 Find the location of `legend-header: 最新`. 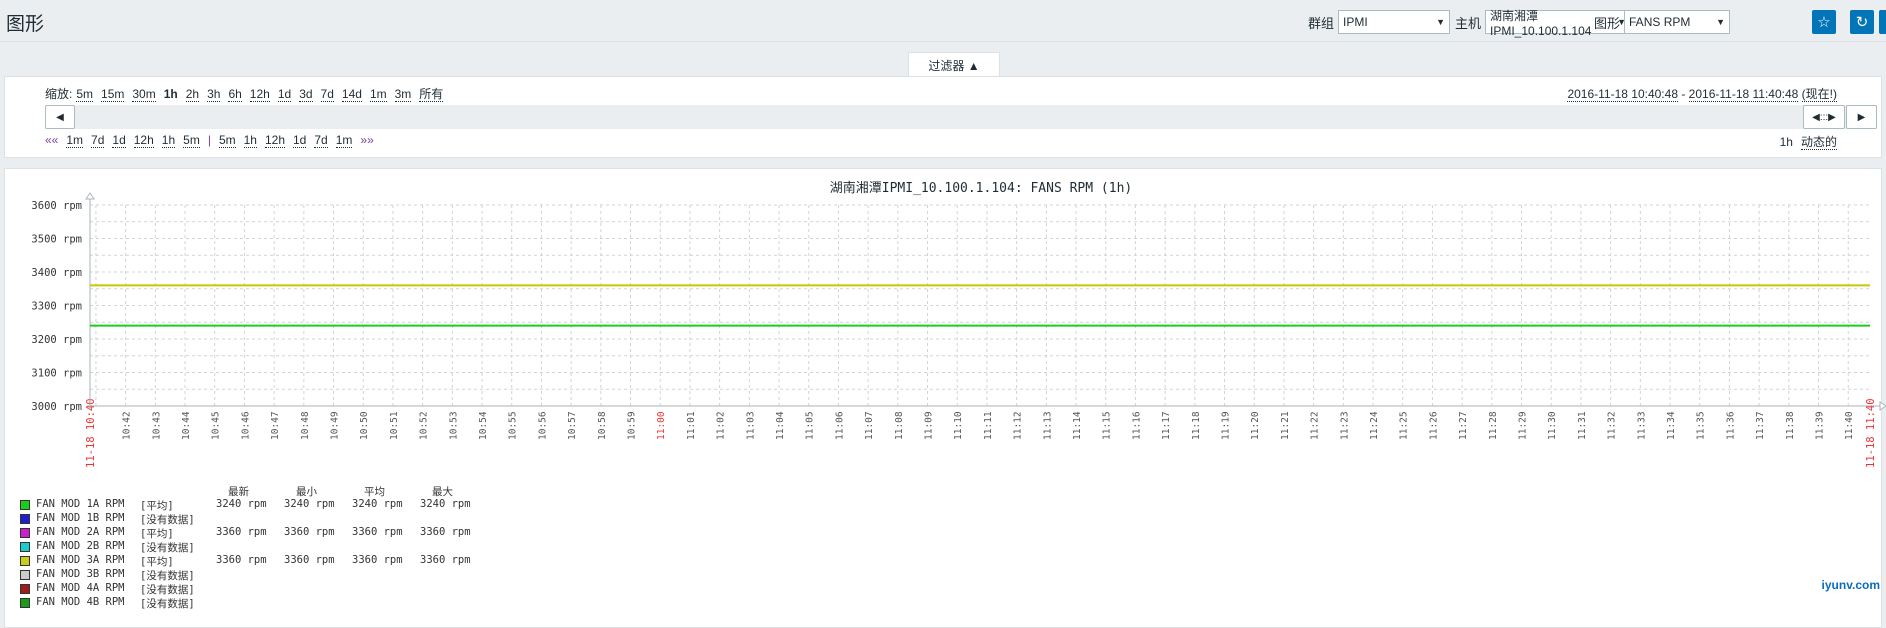

legend-header: 最新 is located at coordinates (238, 492).